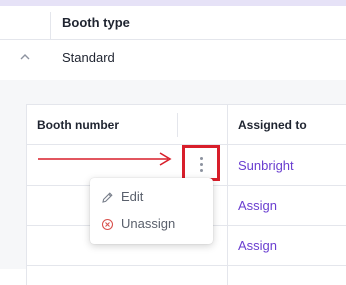 The width and height of the screenshot is (346, 285). Describe the element at coordinates (148, 223) in the screenshot. I see `menu-item-label: Unassign` at that location.